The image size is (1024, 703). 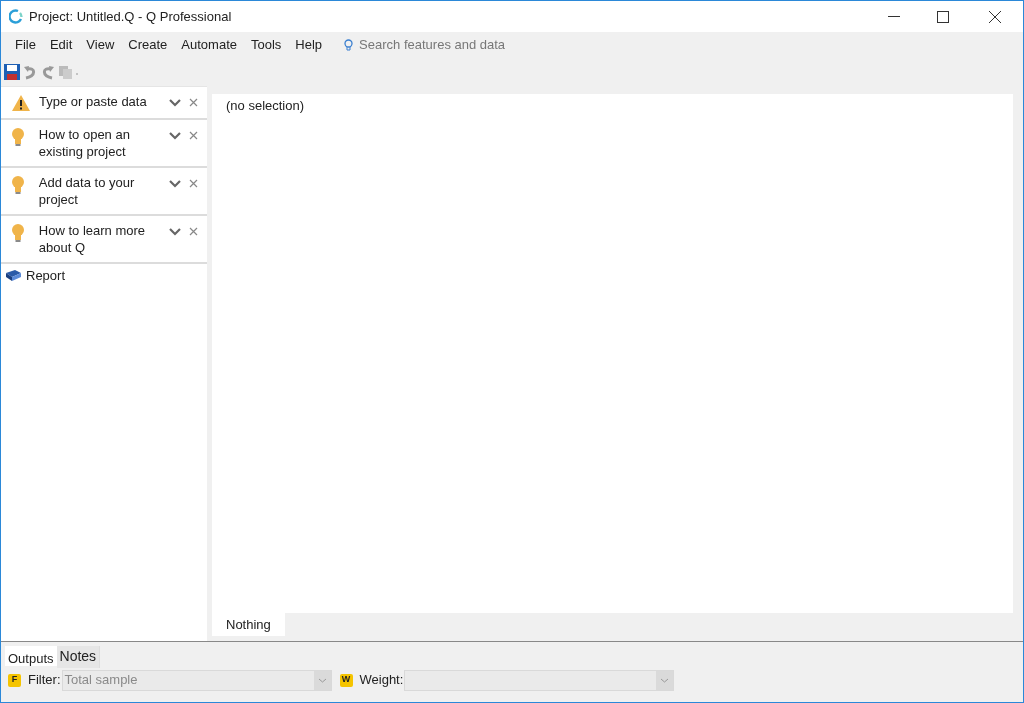 What do you see at coordinates (209, 45) in the screenshot?
I see `menu-item: Automate` at bounding box center [209, 45].